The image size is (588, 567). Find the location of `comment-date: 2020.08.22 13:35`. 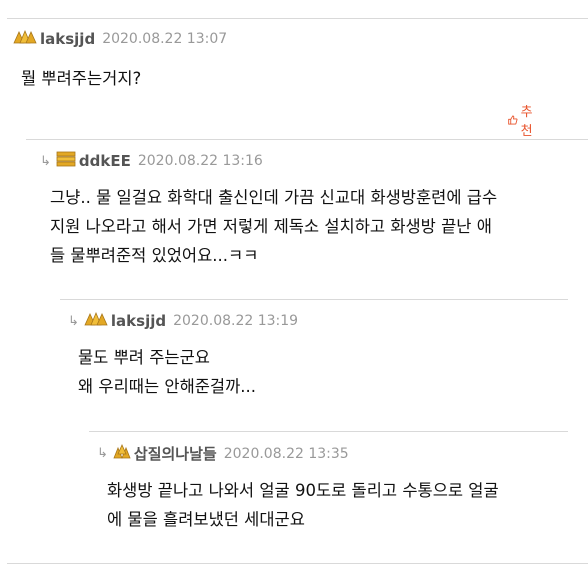

comment-date: 2020.08.22 13:35 is located at coordinates (286, 453).